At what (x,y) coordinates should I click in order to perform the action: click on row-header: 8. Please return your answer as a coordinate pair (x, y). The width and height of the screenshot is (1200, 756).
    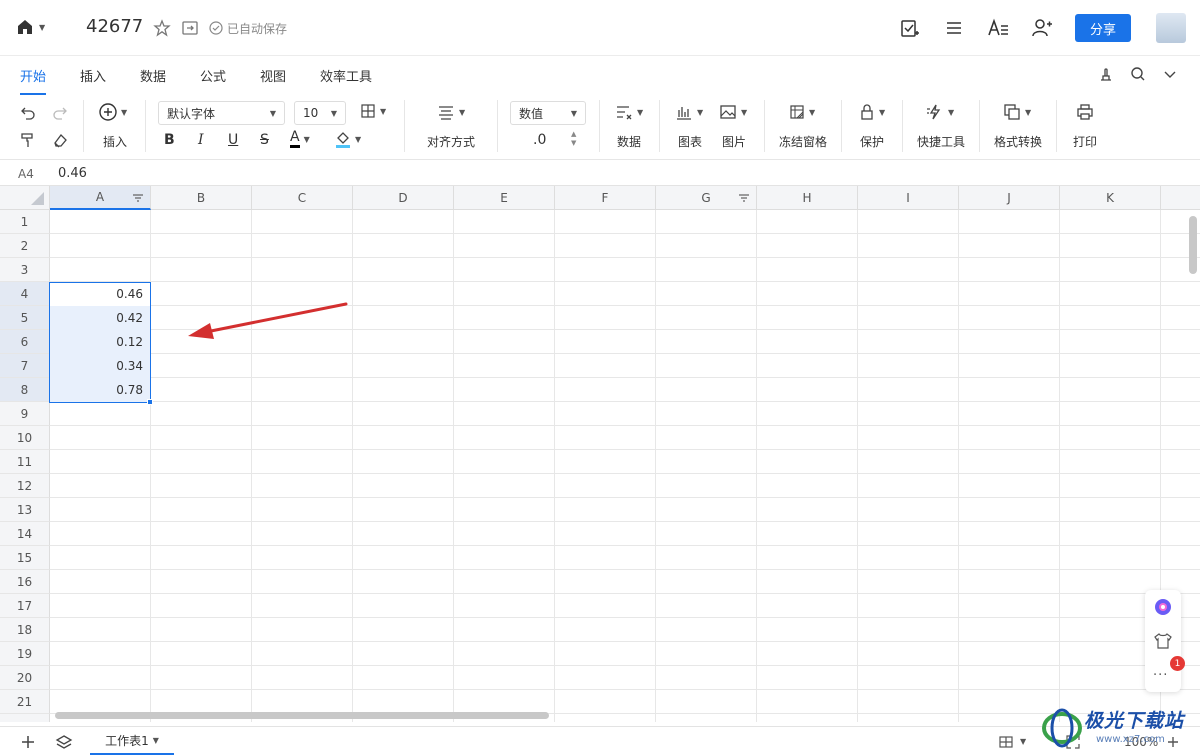
    Looking at the image, I should click on (25, 390).